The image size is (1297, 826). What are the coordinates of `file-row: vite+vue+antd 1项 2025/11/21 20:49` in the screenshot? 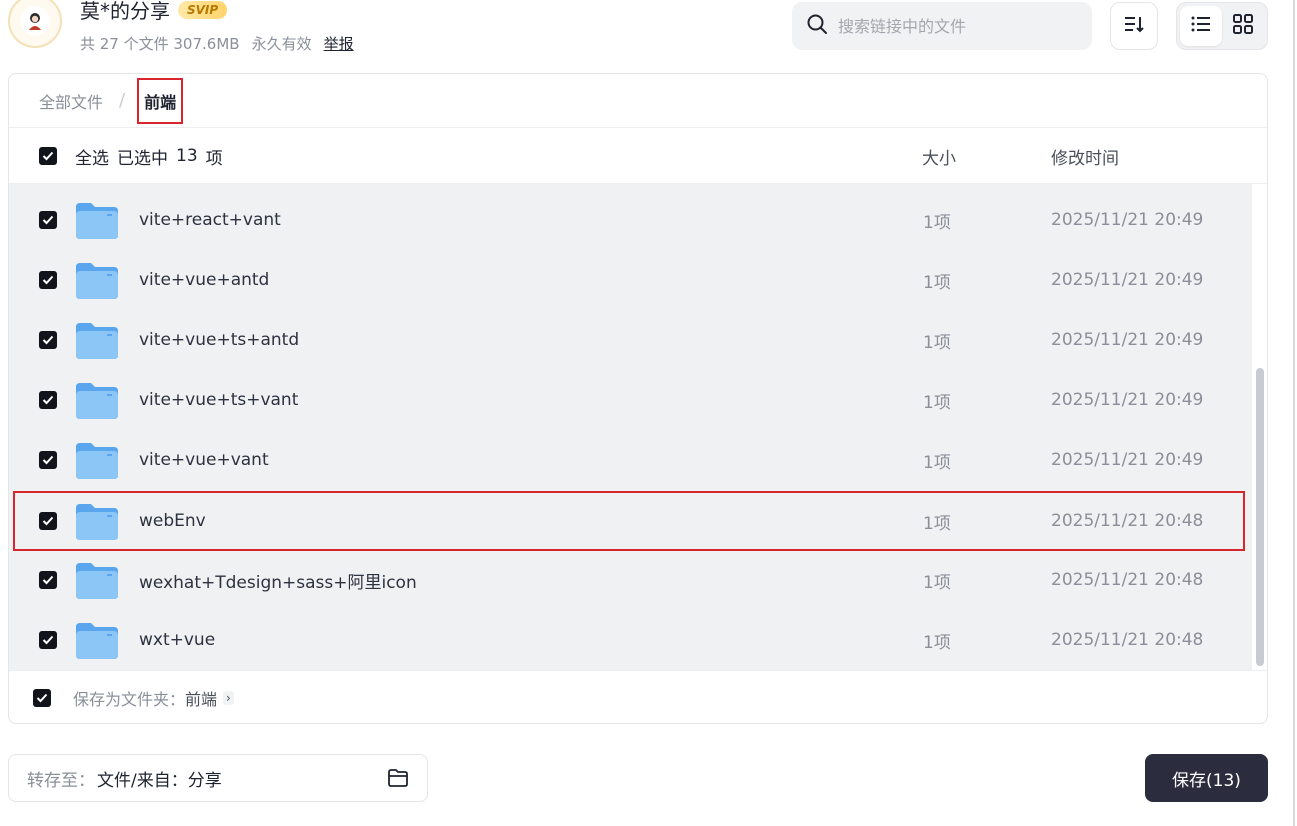 It's located at (630, 280).